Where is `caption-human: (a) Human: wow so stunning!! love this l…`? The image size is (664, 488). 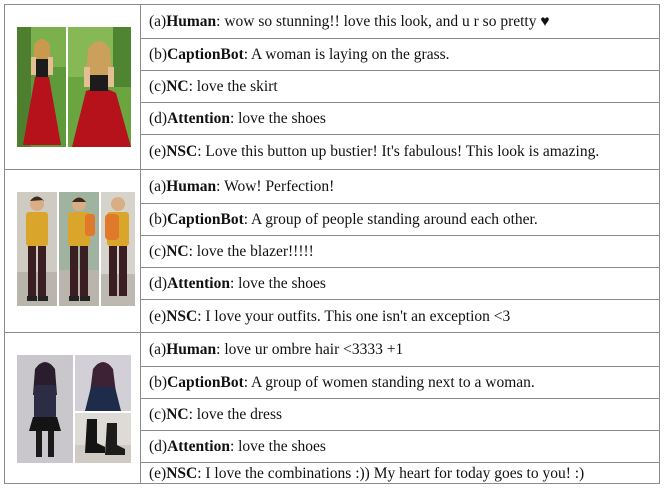 caption-human: (a) Human: wow so stunning!! love this l… is located at coordinates (349, 21).